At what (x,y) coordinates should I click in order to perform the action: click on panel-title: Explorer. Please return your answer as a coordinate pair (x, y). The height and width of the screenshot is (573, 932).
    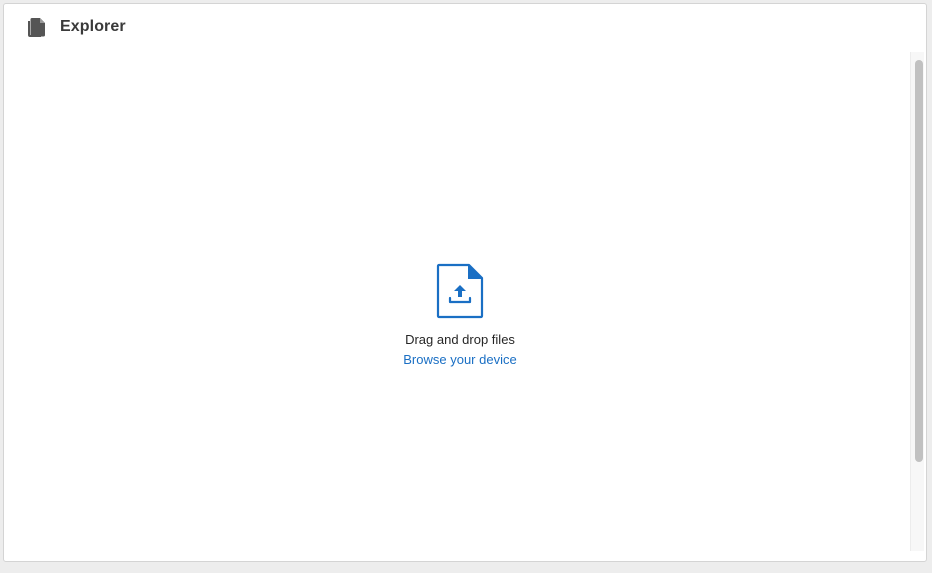
    Looking at the image, I should click on (93, 26).